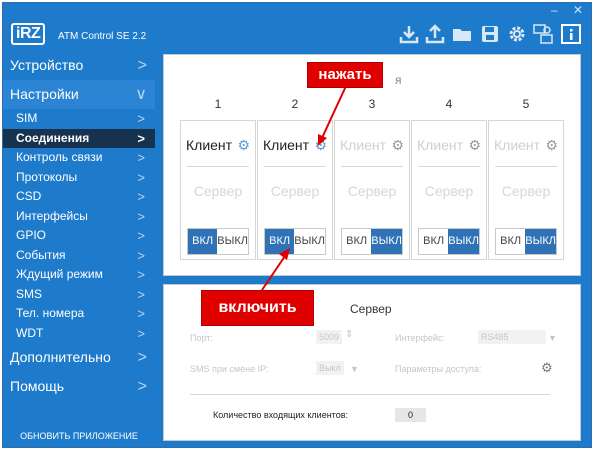  What do you see at coordinates (420, 338) in the screenshot?
I see `interface-label: Интерфейс:` at bounding box center [420, 338].